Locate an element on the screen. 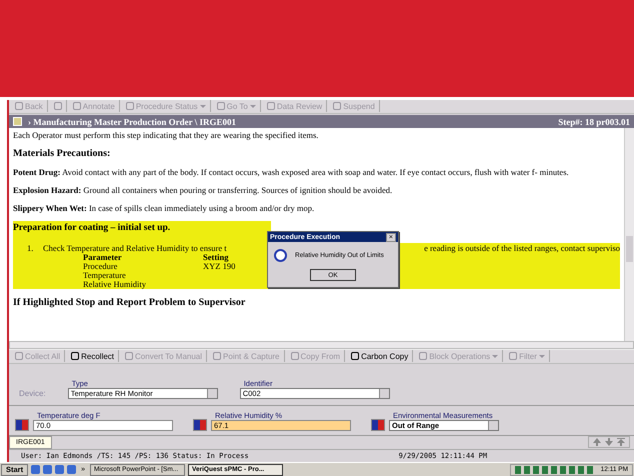 The image size is (634, 476). column-header: Setting is located at coordinates (216, 257).